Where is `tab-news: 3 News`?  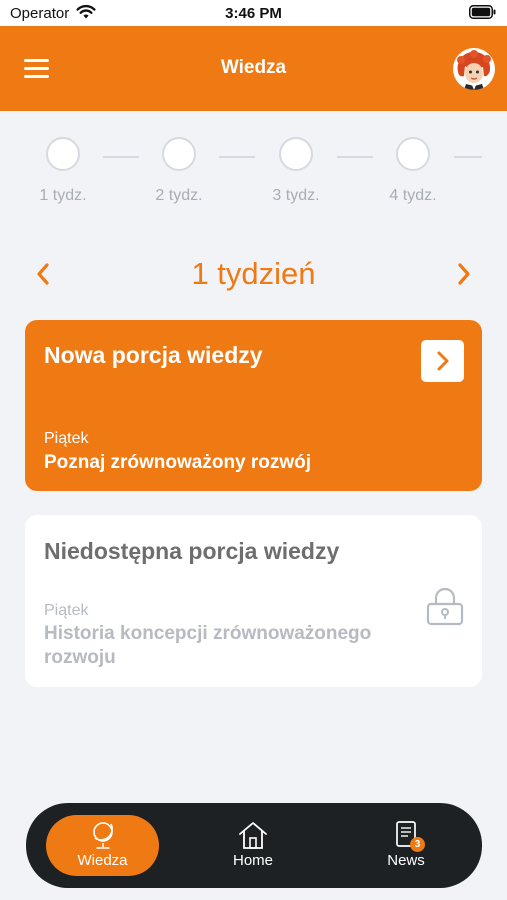 tab-news: 3 News is located at coordinates (406, 845).